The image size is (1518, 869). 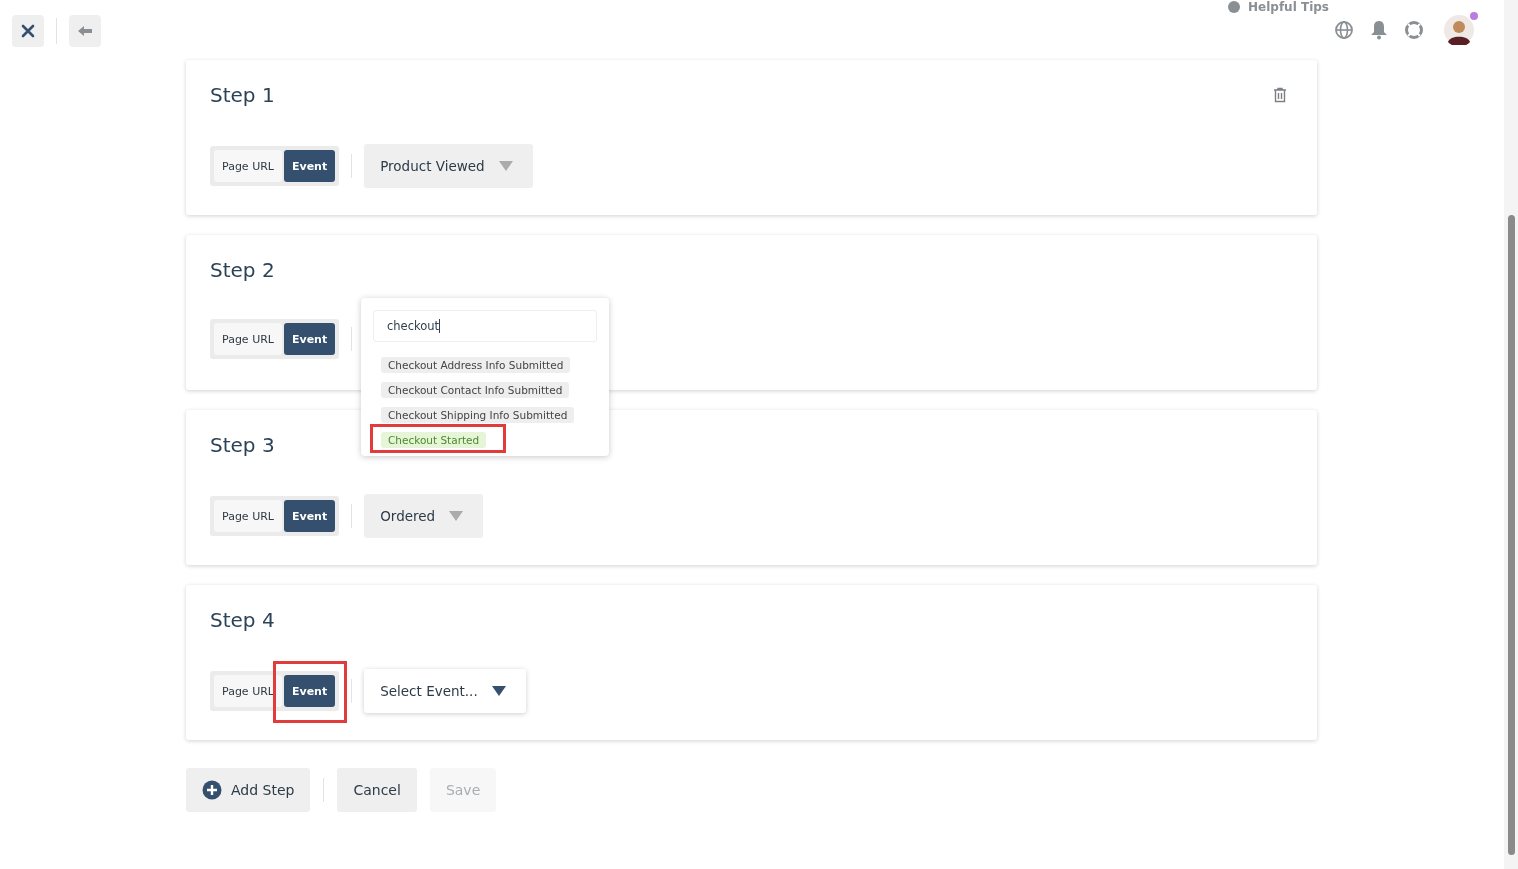 I want to click on search-field: checkout, so click(x=485, y=326).